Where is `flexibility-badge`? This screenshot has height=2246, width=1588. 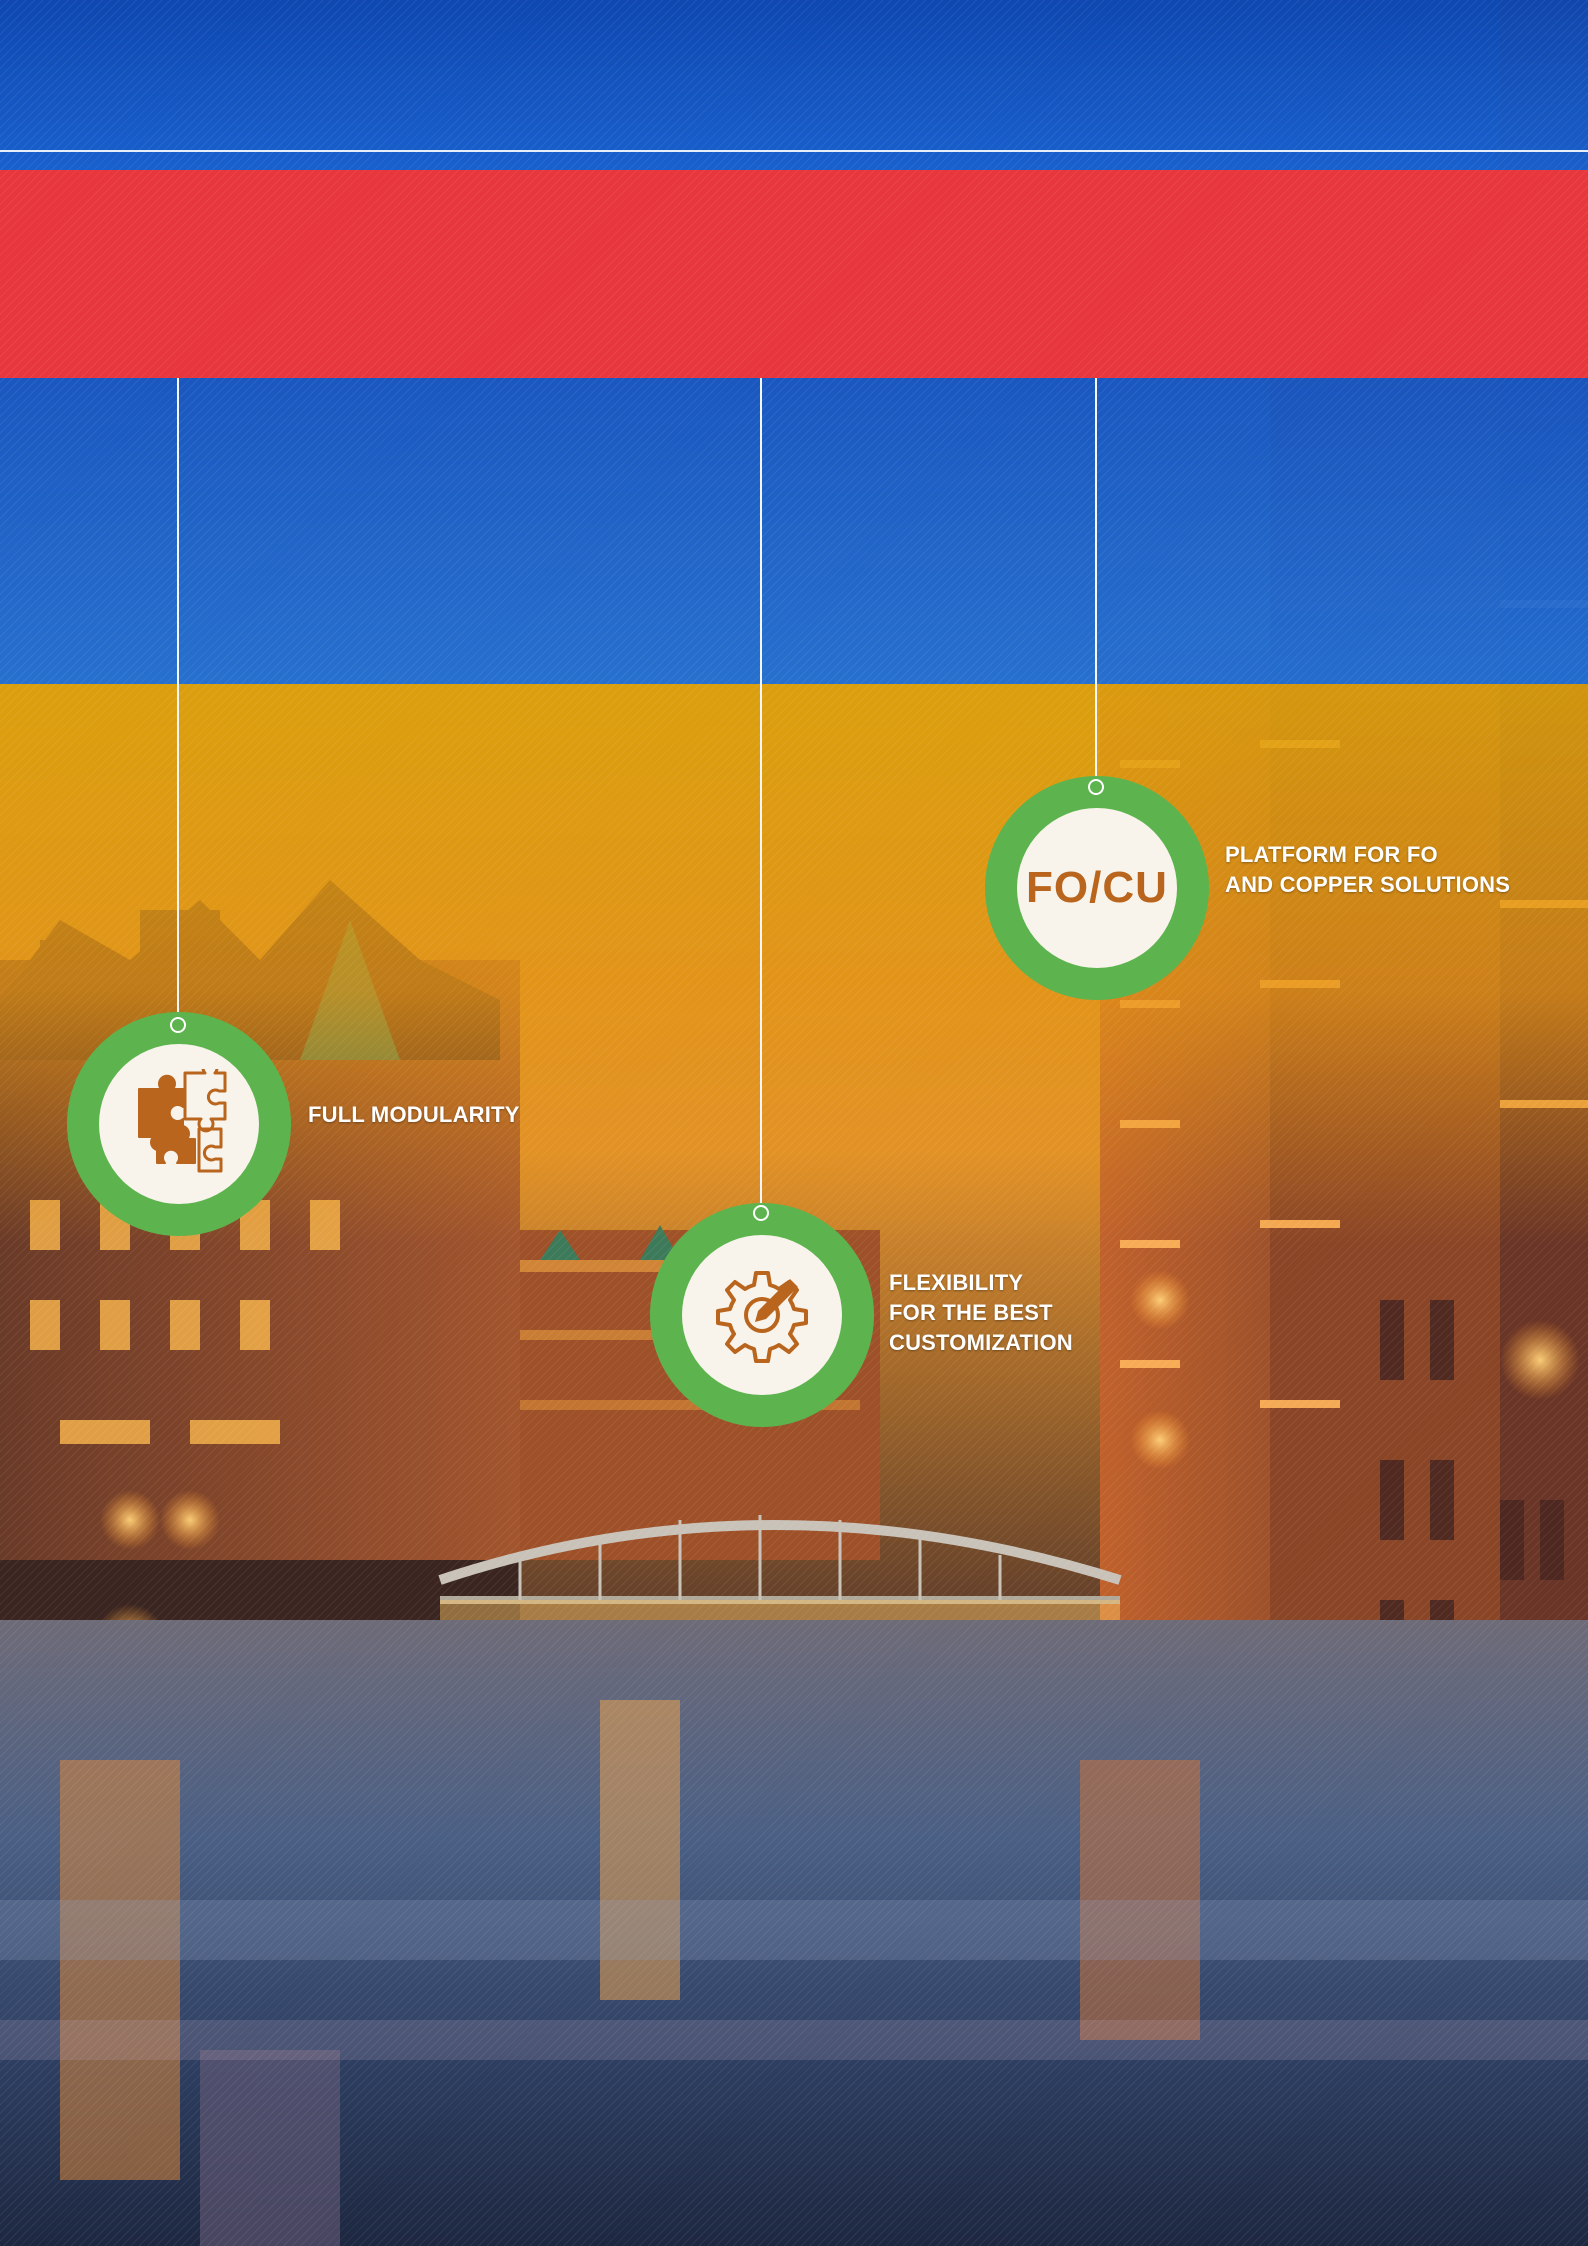 flexibility-badge is located at coordinates (762, 1315).